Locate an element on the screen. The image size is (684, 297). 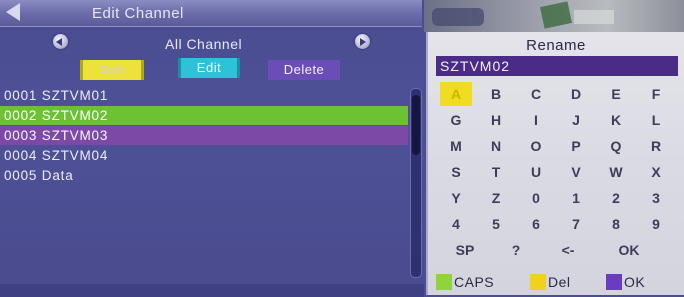
key-2: 2 is located at coordinates (616, 198).